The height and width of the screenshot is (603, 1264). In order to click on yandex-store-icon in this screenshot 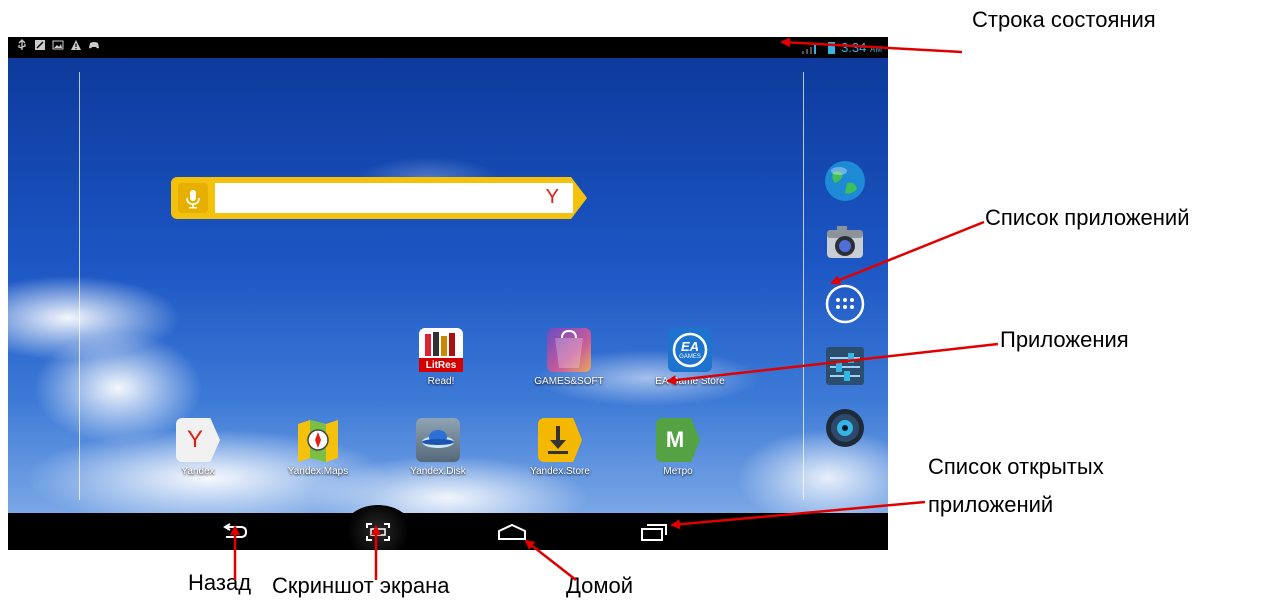, I will do `click(560, 440)`.